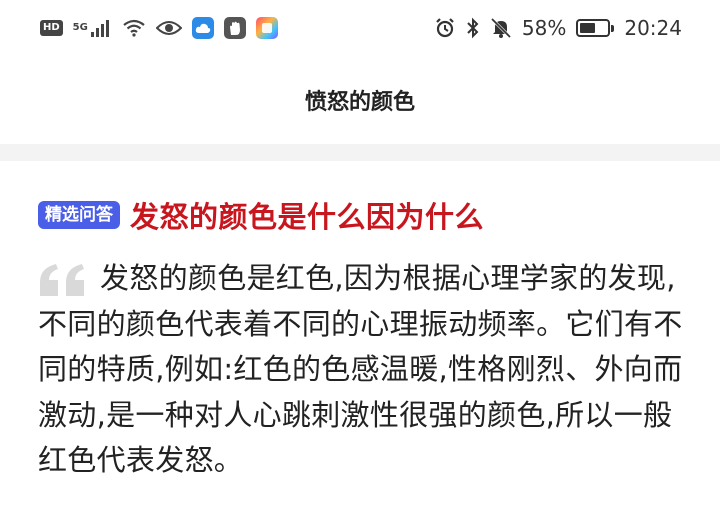  I want to click on question-row: 精选问答 发怒的颜色是什么因为什么, so click(363, 215).